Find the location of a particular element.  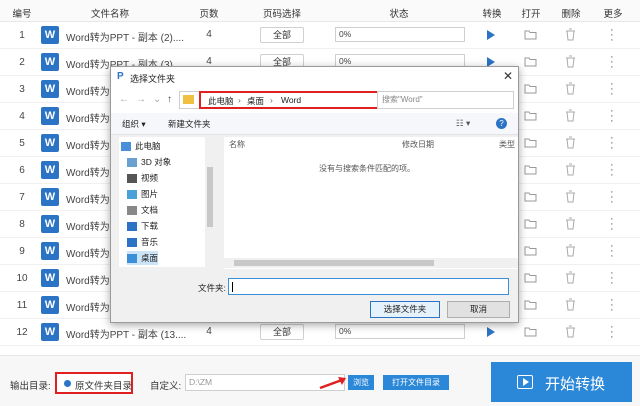

play-icon is located at coordinates (525, 382).